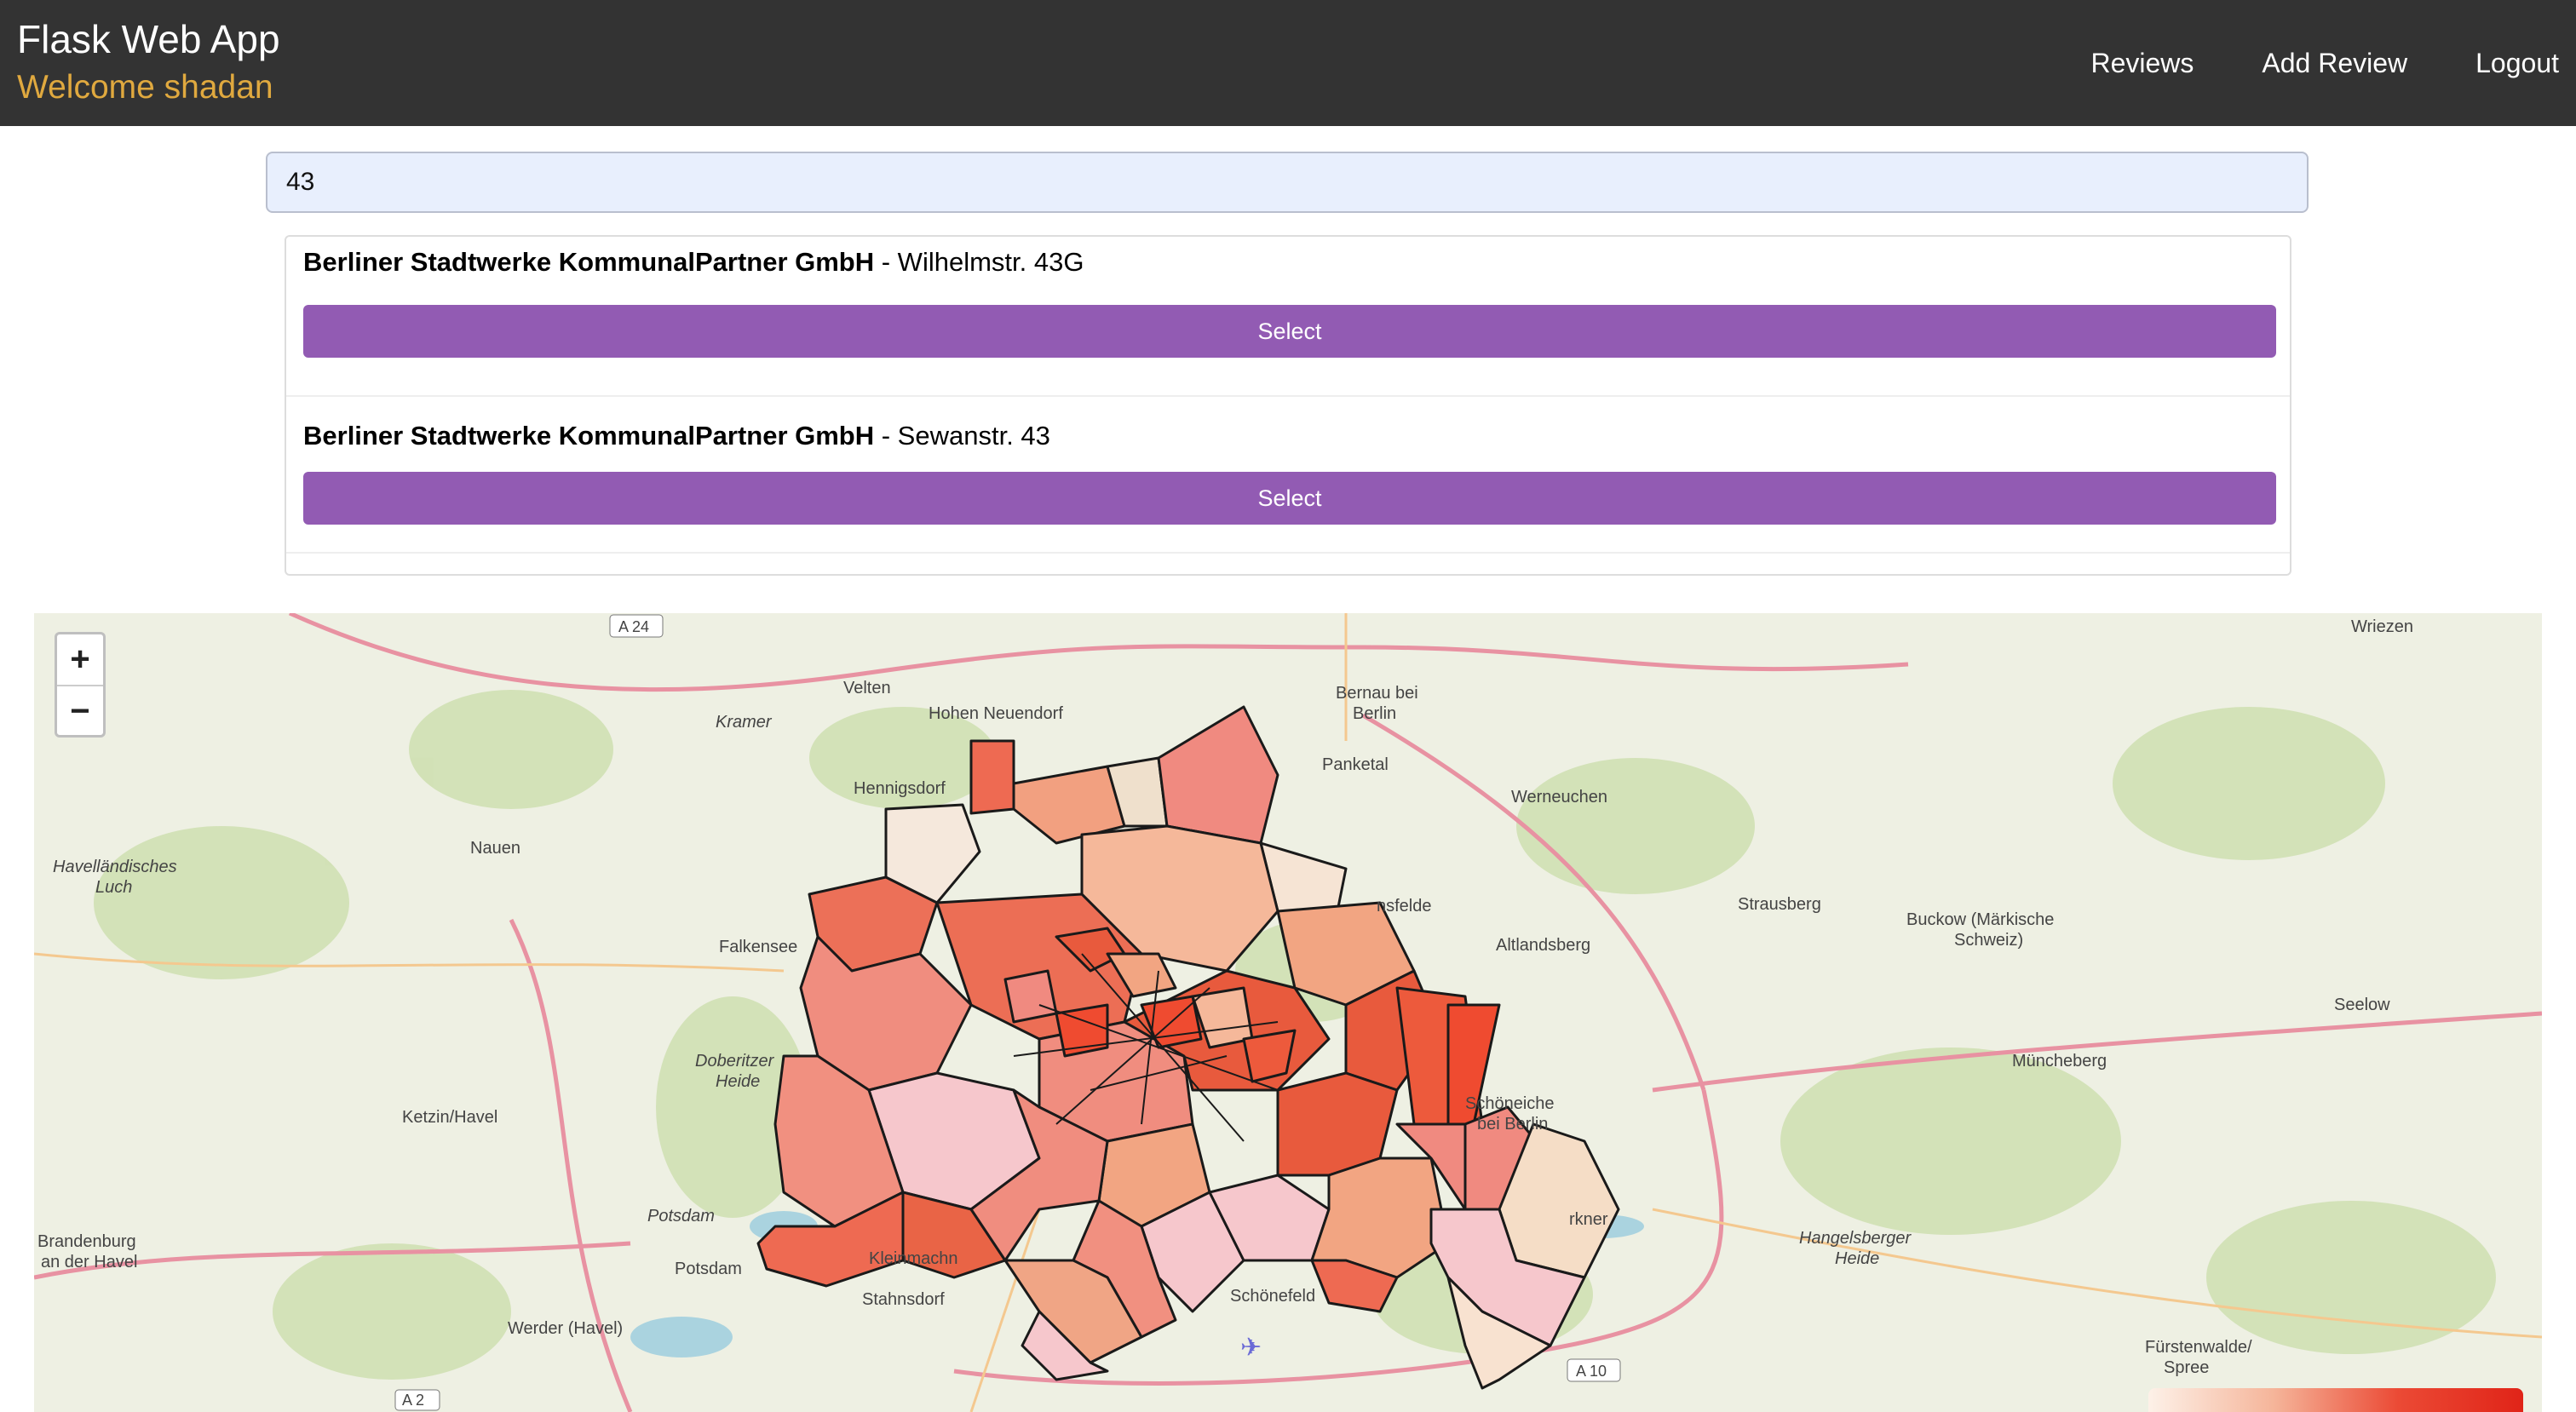 The height and width of the screenshot is (1412, 2576). I want to click on welcome-message: Welcome shadan, so click(145, 87).